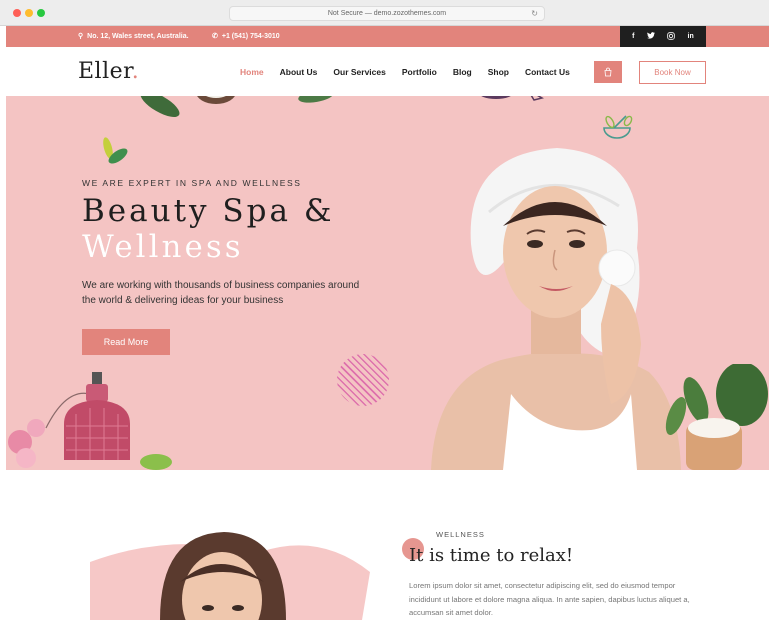 Image resolution: width=769 pixels, height=620 pixels. I want to click on phone-info: ✆ +1 (541) 754-3010, so click(246, 36).